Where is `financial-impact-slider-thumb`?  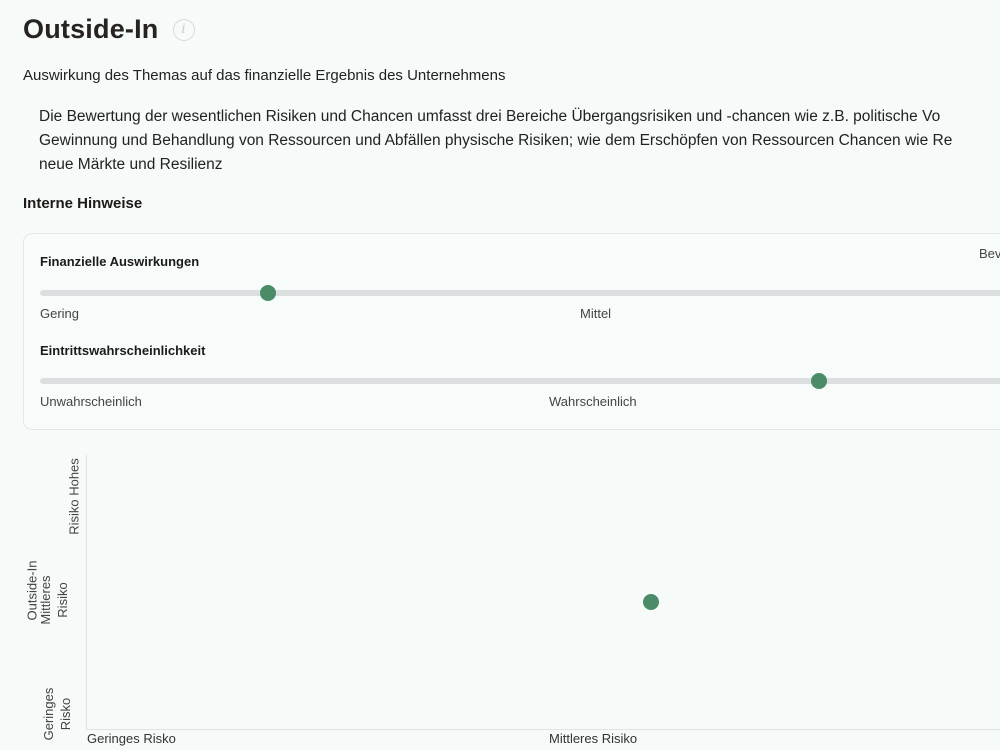 financial-impact-slider-thumb is located at coordinates (267, 293).